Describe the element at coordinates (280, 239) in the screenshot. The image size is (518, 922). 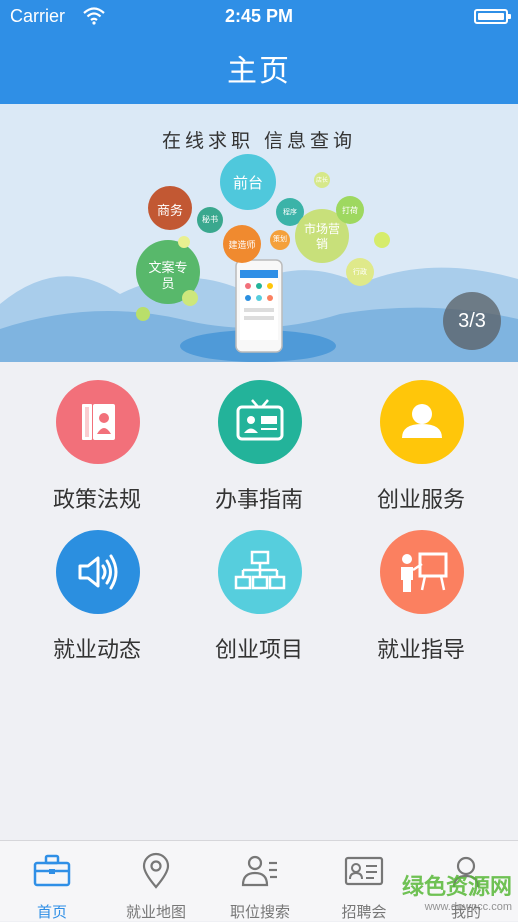
I see `bubble-label: 策划` at that location.